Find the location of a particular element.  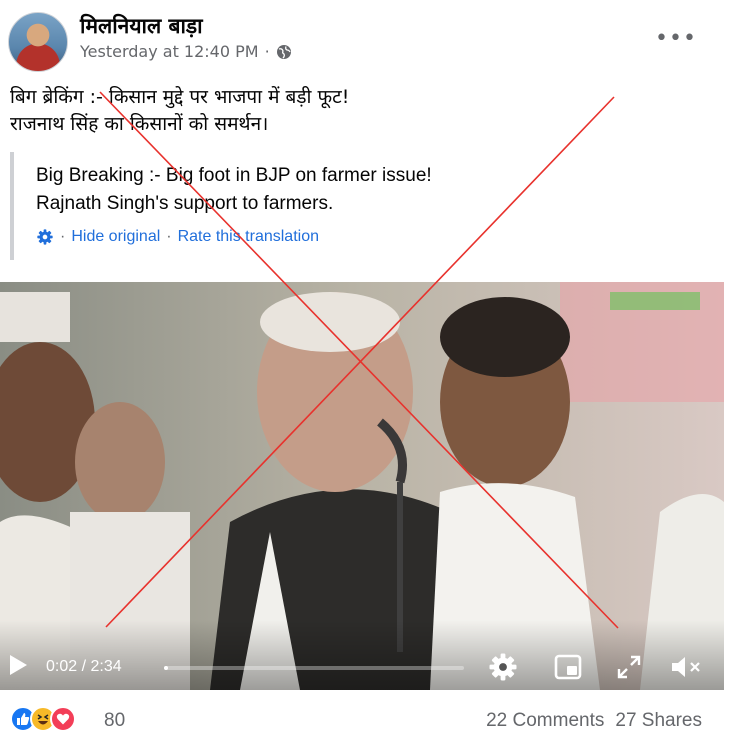

post-meta: Yesterday at 12:40 PM · is located at coordinates (186, 51).